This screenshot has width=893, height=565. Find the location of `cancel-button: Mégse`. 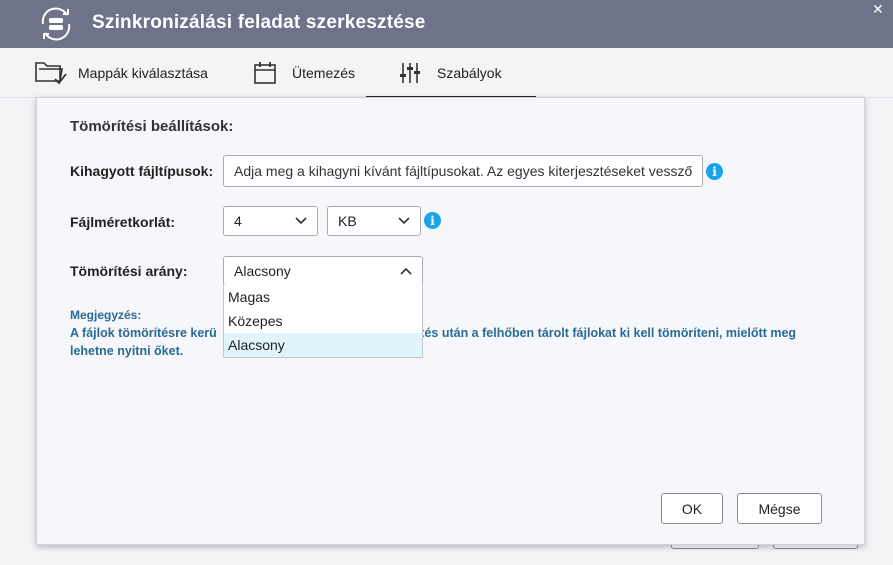

cancel-button: Mégse is located at coordinates (779, 508).